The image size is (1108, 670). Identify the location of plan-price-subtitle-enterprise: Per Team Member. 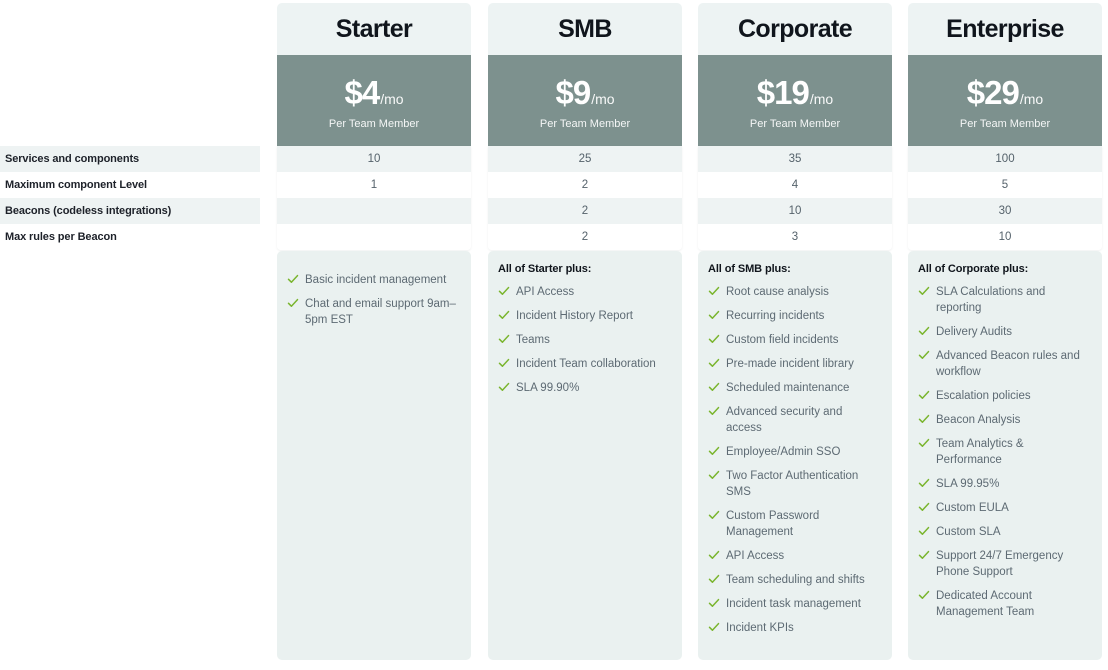
(1005, 123).